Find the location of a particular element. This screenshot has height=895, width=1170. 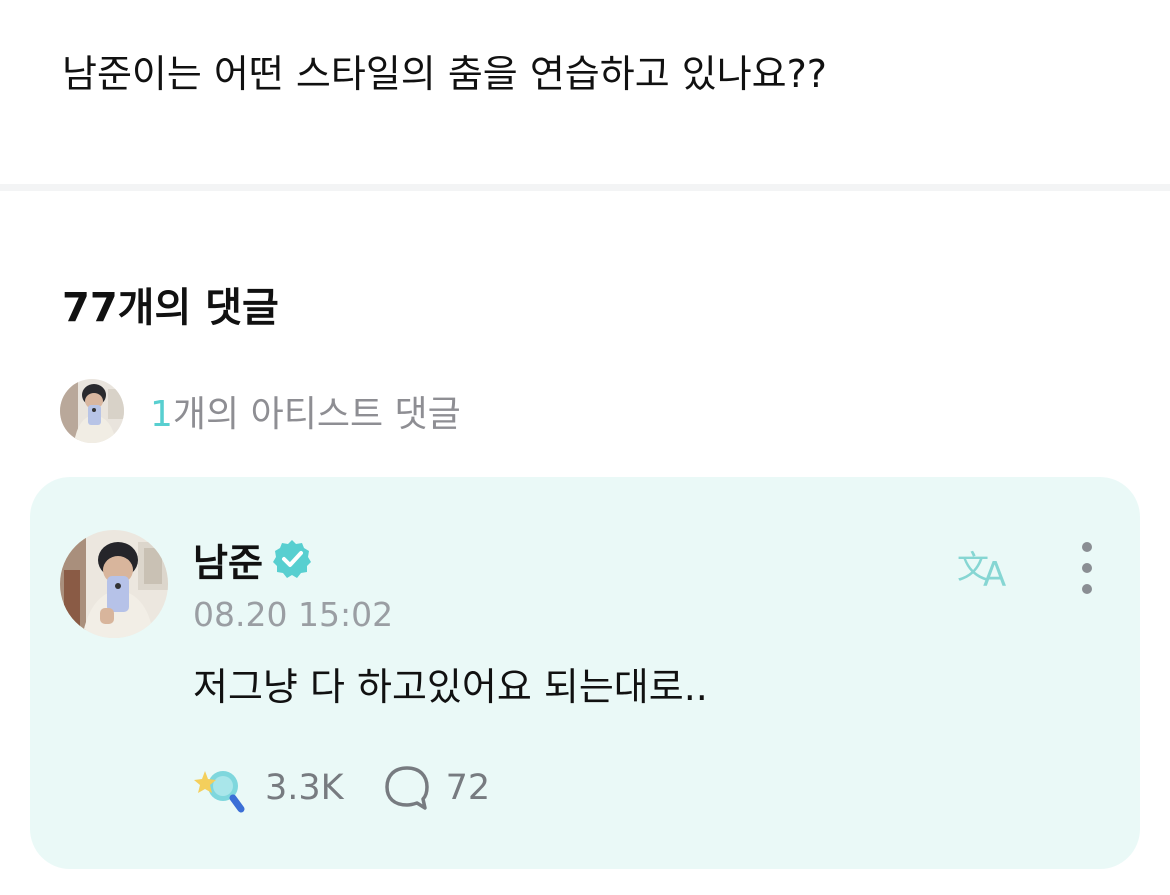

section-divider is located at coordinates (585, 187).